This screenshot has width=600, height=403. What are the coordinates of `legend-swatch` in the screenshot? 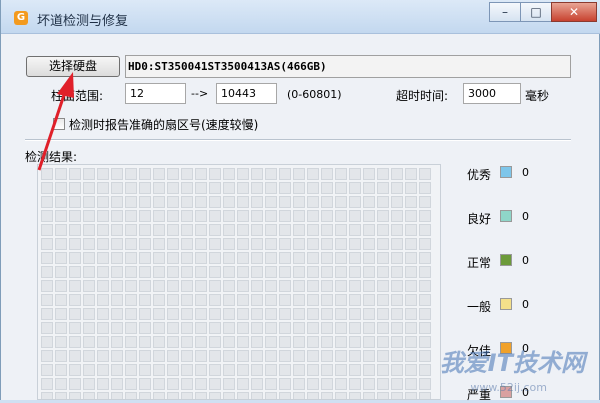 It's located at (506, 260).